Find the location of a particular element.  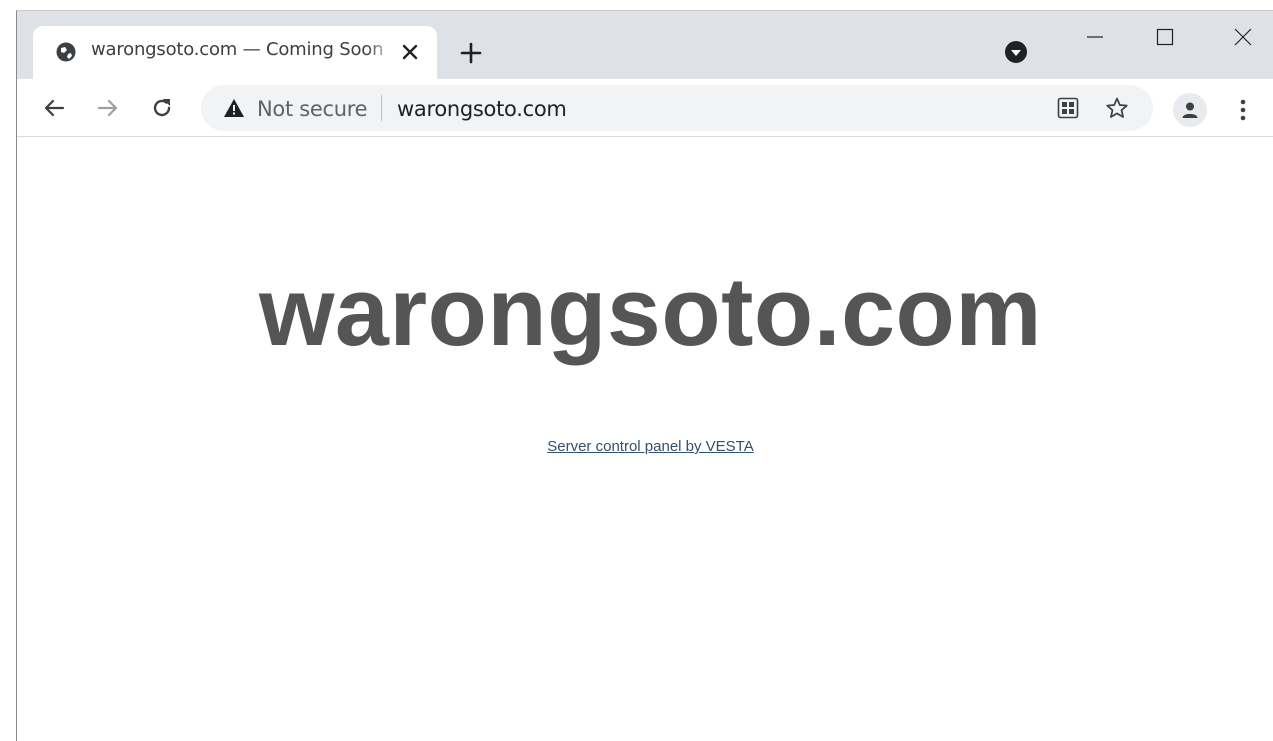

url-text: warongsoto.com is located at coordinates (482, 109).